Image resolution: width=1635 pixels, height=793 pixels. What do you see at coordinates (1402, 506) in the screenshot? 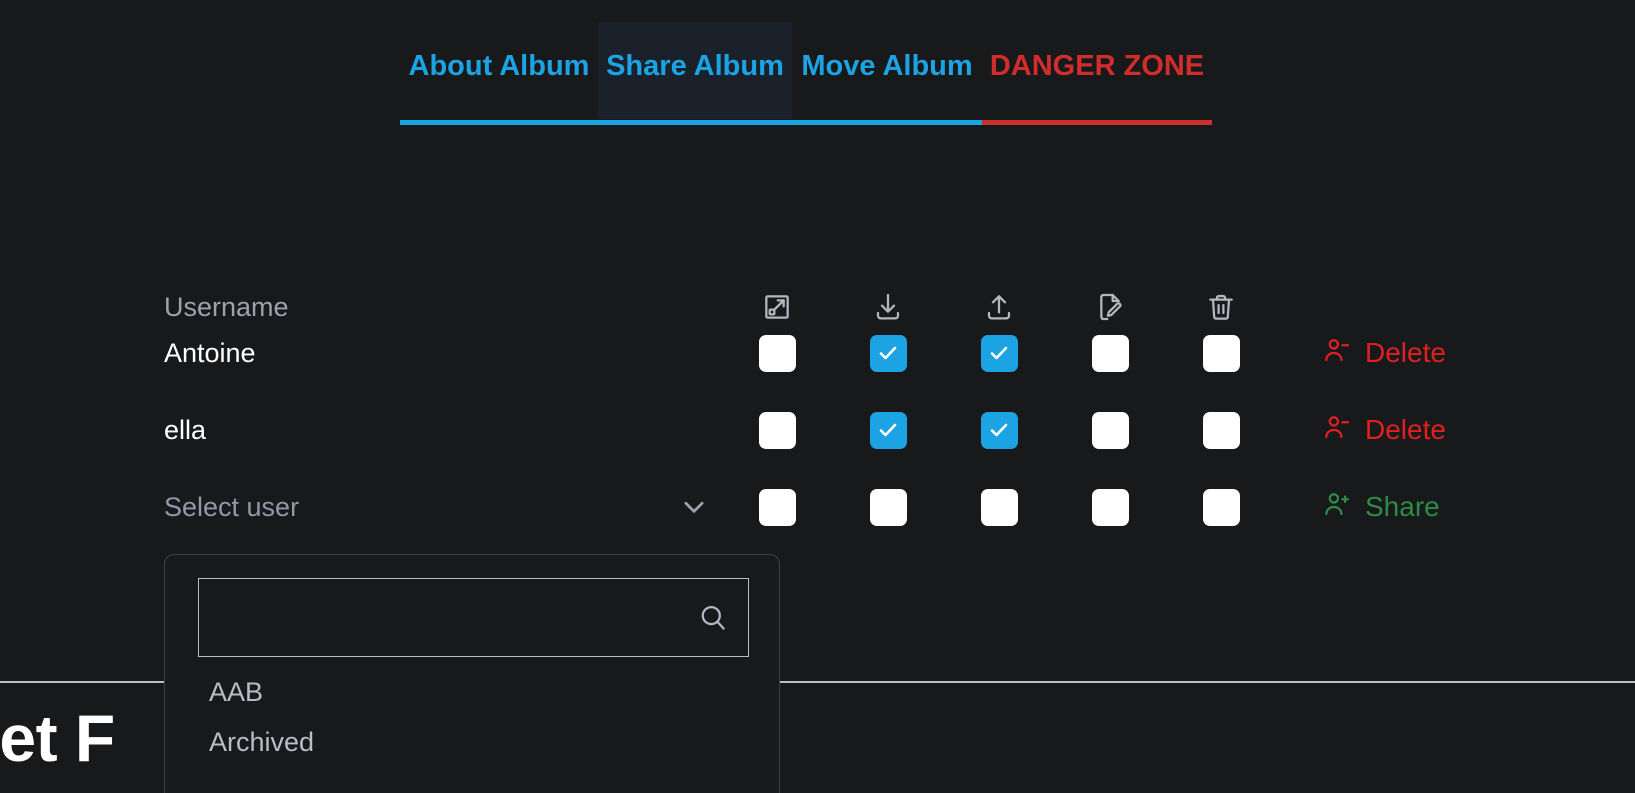
I see `share-button-label: Share` at bounding box center [1402, 506].